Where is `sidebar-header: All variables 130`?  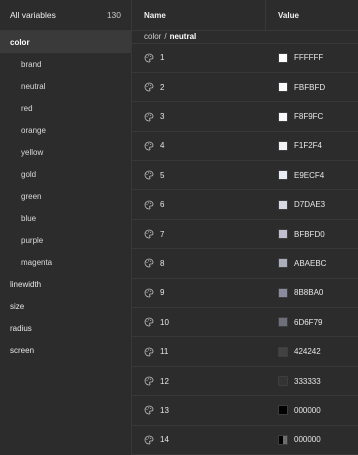 sidebar-header: All variables 130 is located at coordinates (65, 15).